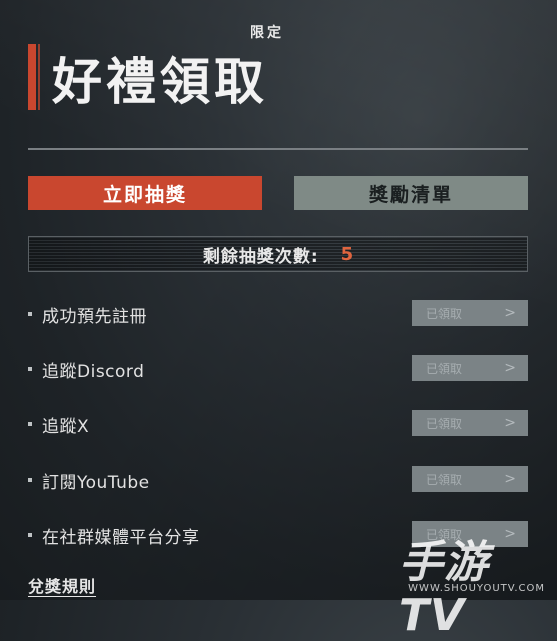  I want to click on remaining-draws-label: 剩餘抽獎次數:, so click(260, 256).